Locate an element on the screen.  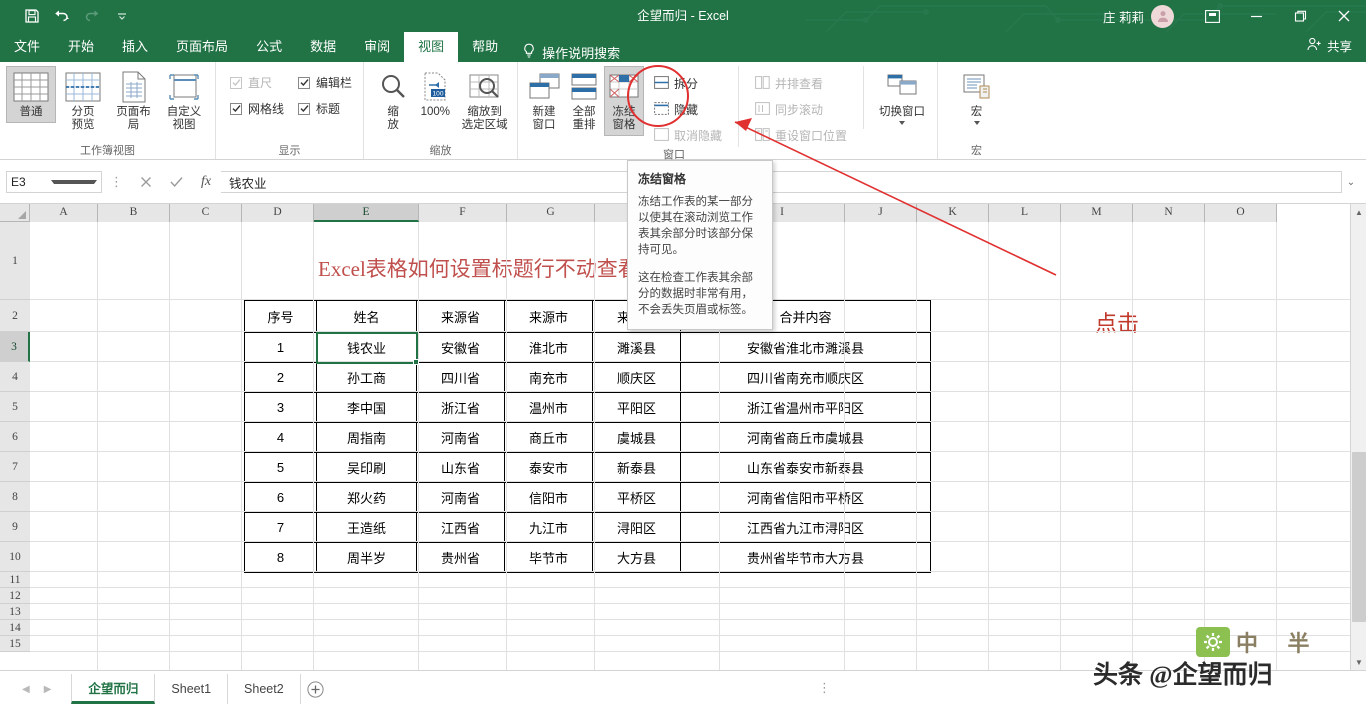
table-cell: 平桥区 is located at coordinates (636, 497).